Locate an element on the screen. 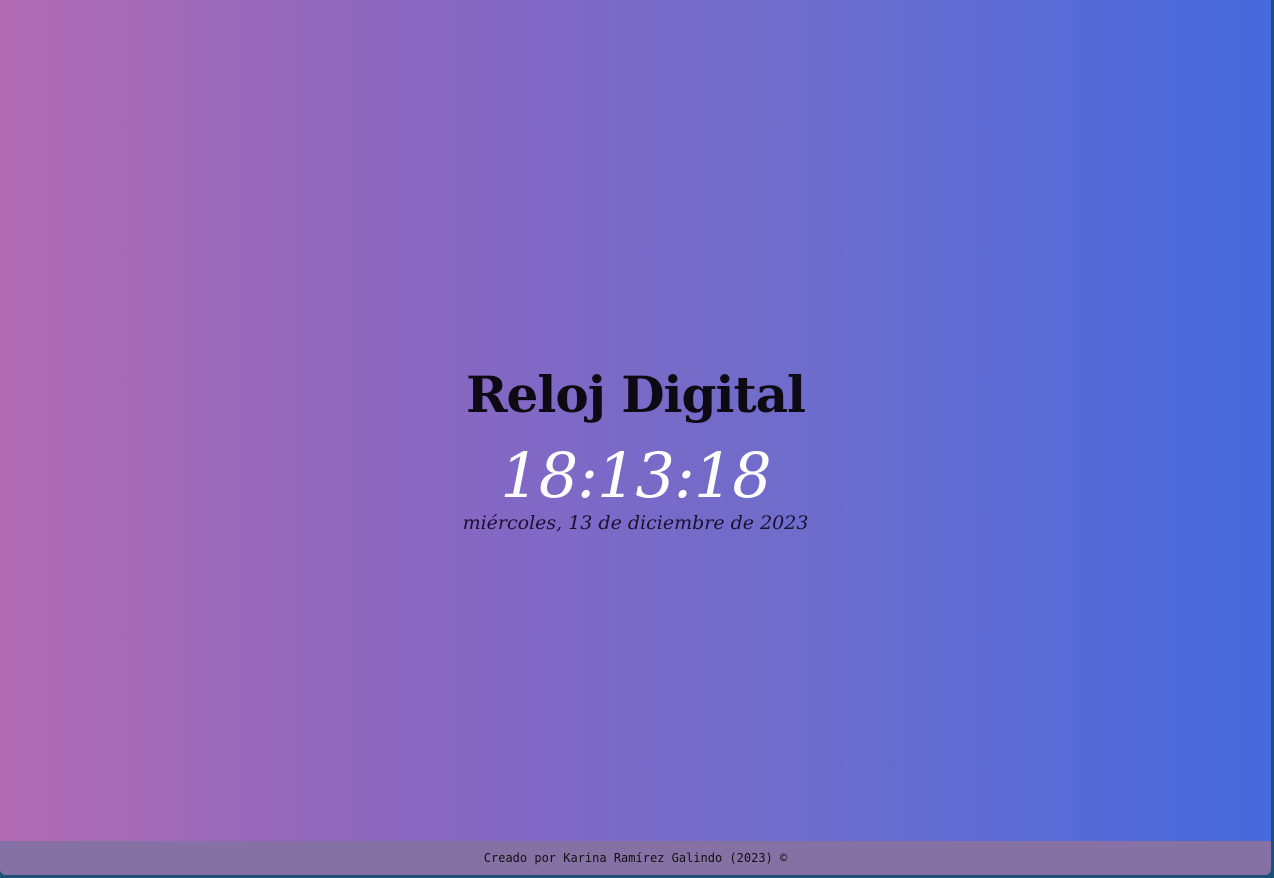 The image size is (1274, 878). page-title: Reloj Digital is located at coordinates (635, 394).